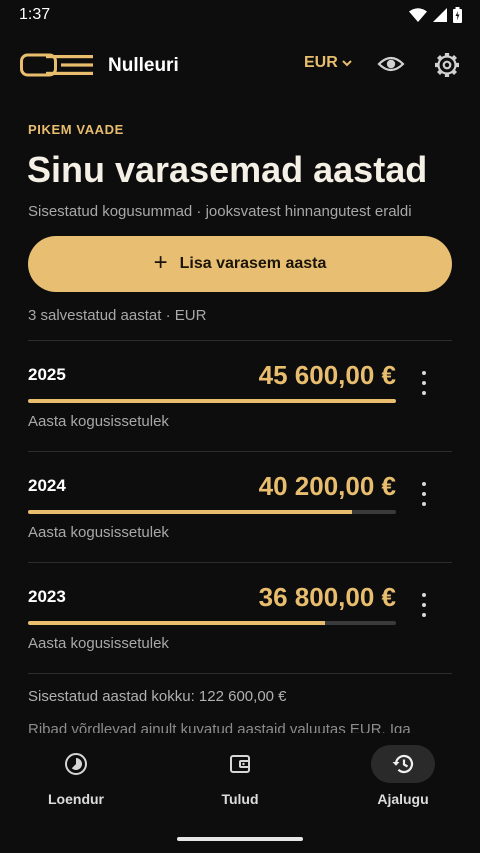 The height and width of the screenshot is (853, 480). I want to click on logo-icon, so click(56, 65).